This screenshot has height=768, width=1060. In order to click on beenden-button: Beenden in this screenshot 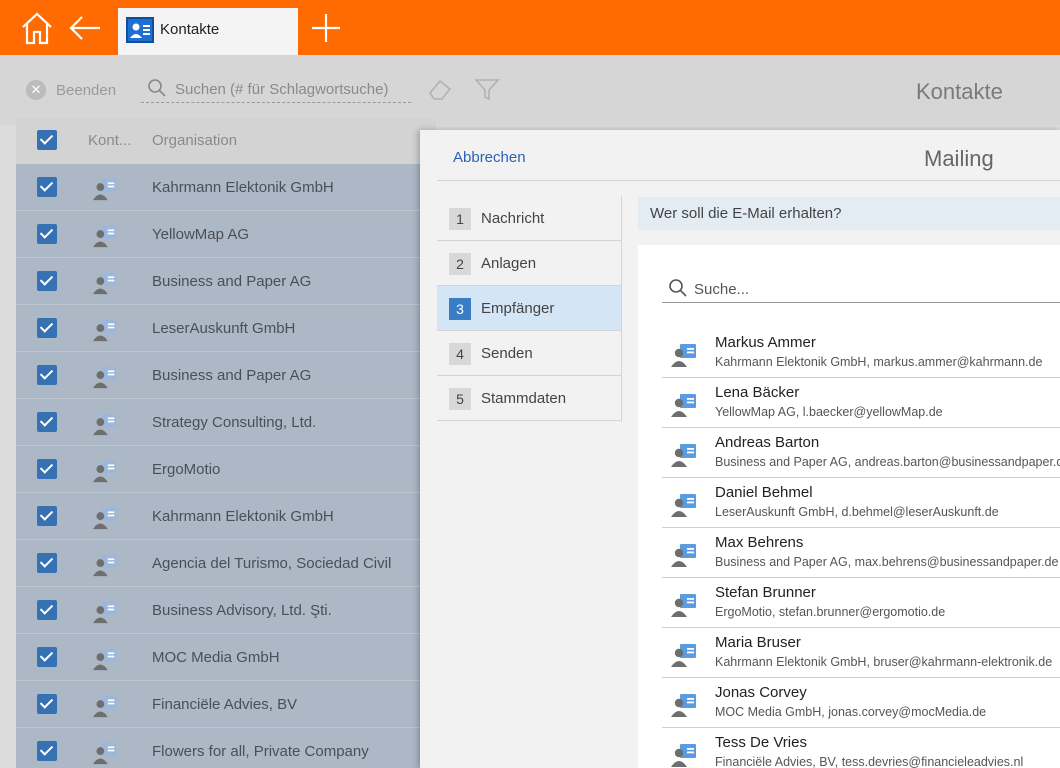, I will do `click(86, 90)`.